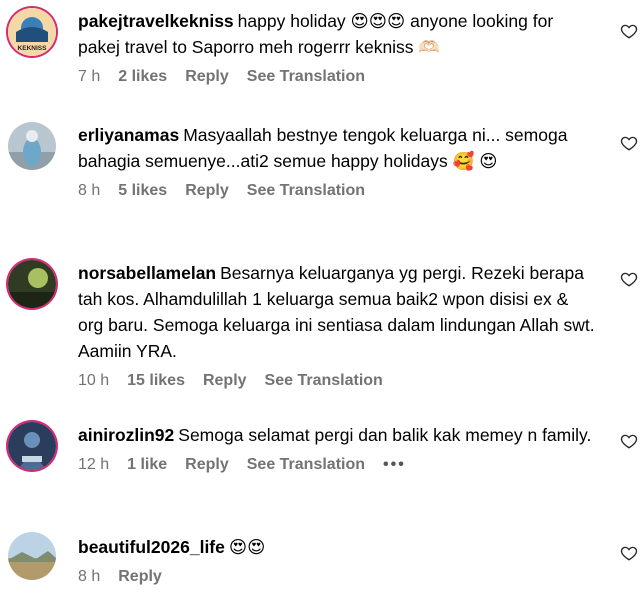  What do you see at coordinates (247, 547) in the screenshot?
I see `comment-content: 😍😍` at bounding box center [247, 547].